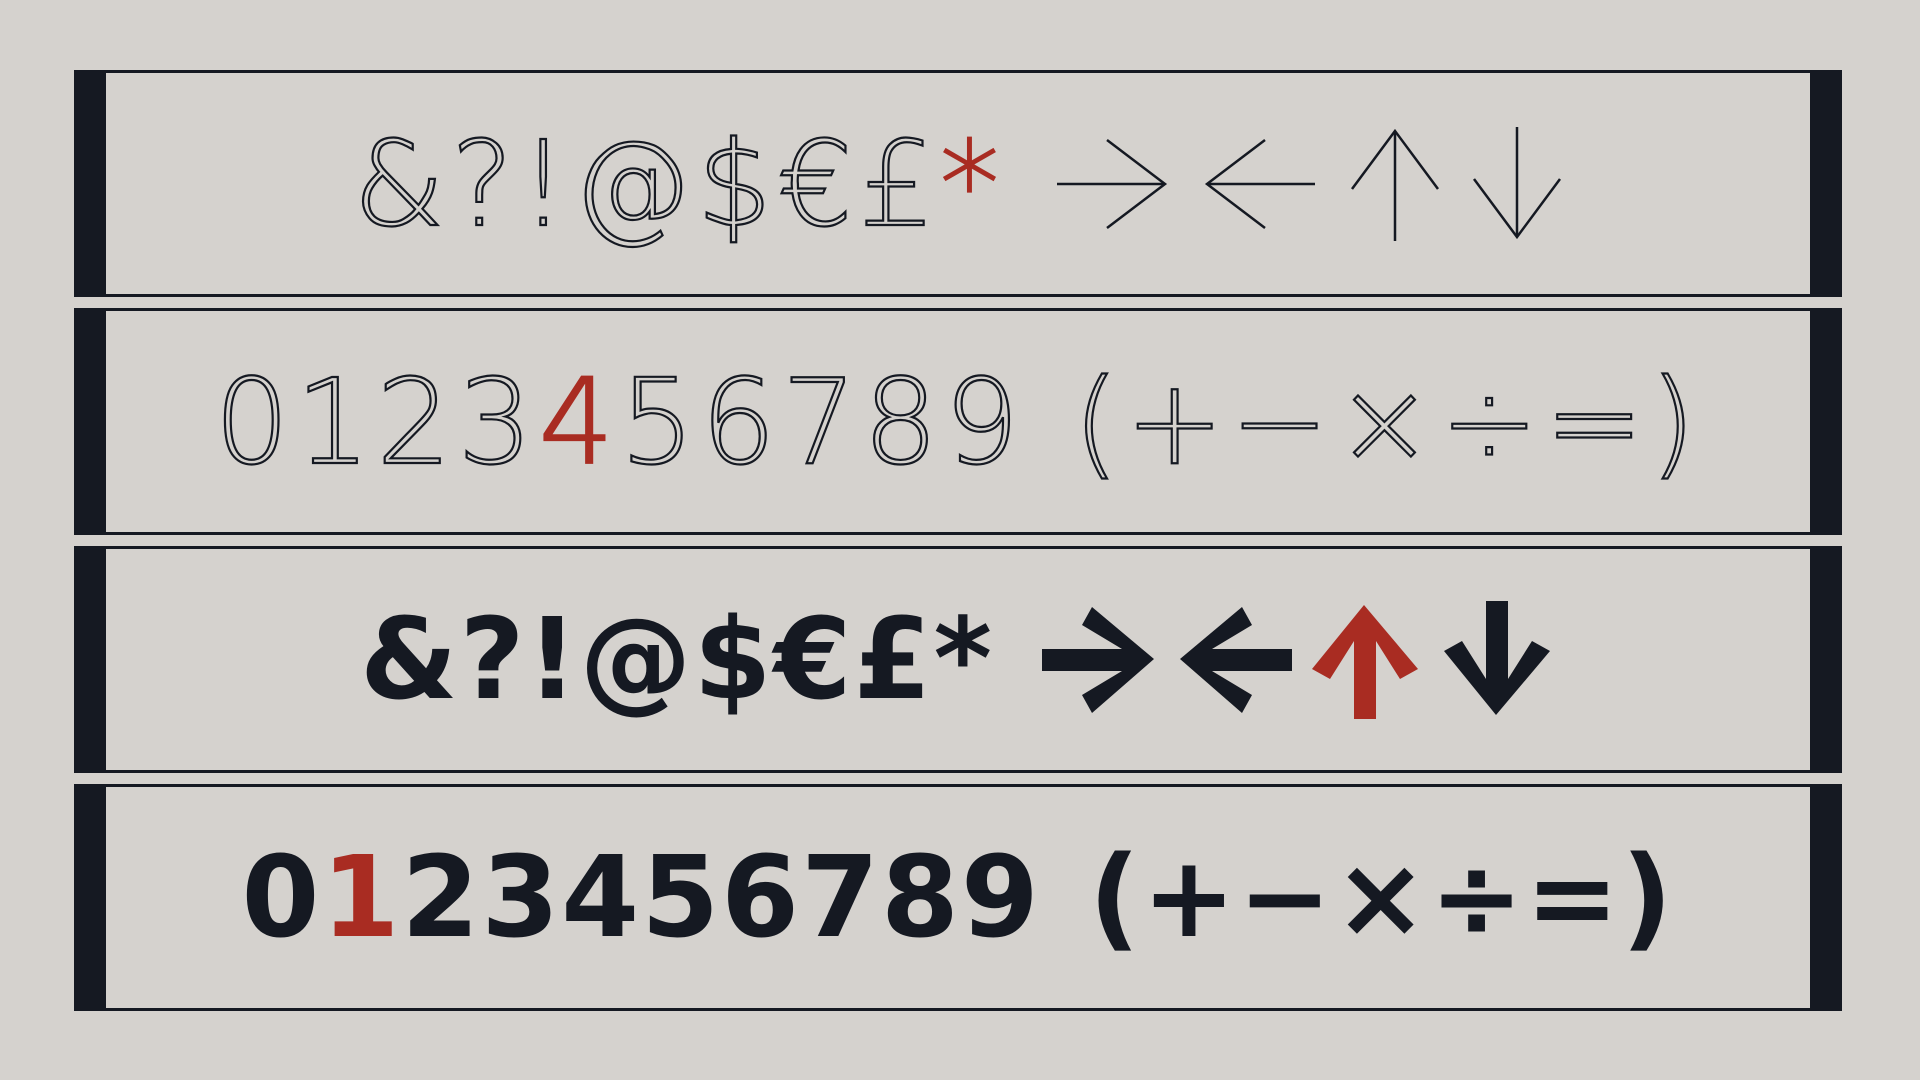 This screenshot has width=1920, height=1080. I want to click on light-digits-line: 0123 4 56789 (+−×÷=), so click(957, 421).